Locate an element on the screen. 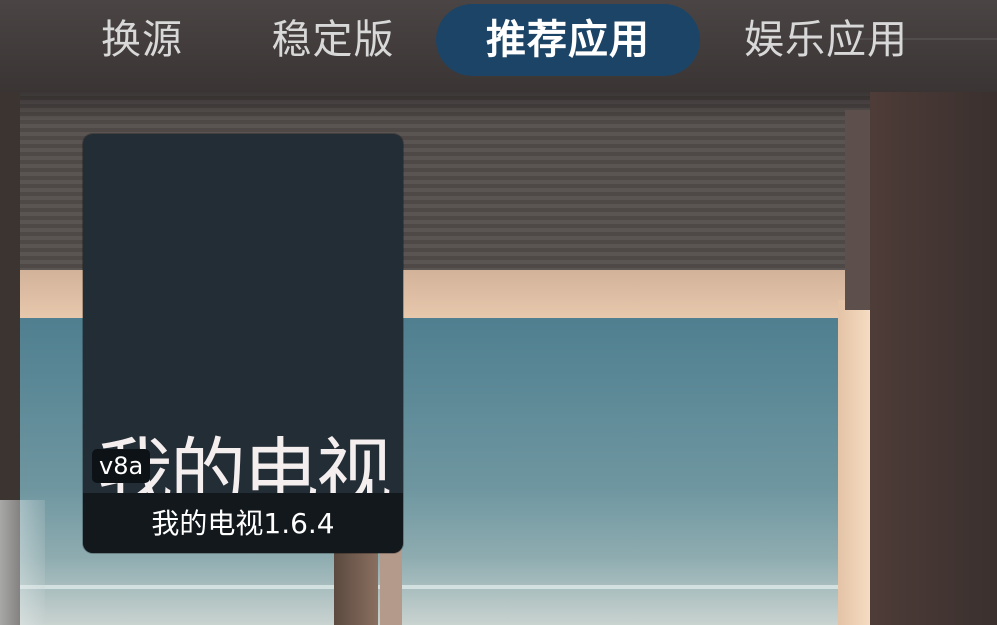  tab-bar: 换源 稳定版 推荐应用 娱乐应用 is located at coordinates (498, 40).